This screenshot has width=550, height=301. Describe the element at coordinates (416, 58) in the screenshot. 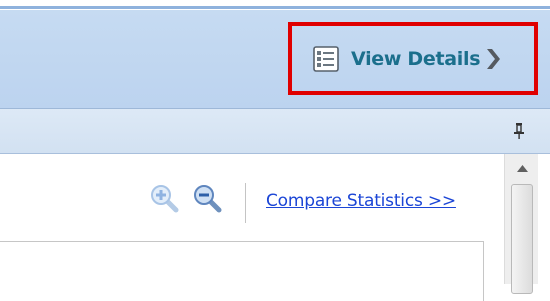

I see `view-details-label: View Details` at that location.